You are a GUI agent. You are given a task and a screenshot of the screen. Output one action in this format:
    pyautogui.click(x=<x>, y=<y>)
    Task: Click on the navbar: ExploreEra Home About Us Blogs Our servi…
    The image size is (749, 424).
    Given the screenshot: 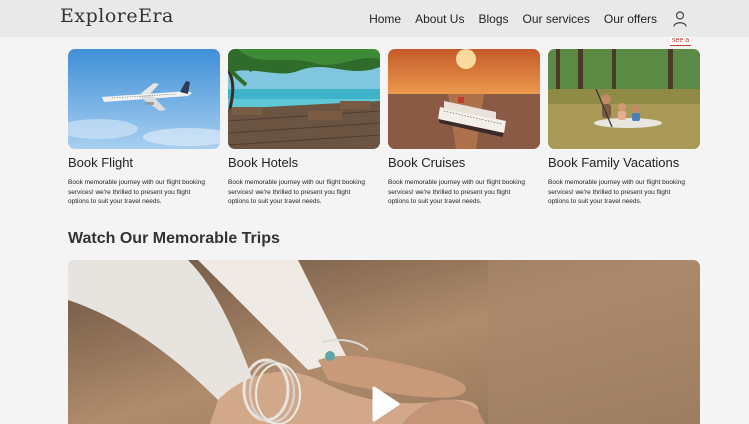 What is the action you would take?
    pyautogui.click(x=374, y=18)
    